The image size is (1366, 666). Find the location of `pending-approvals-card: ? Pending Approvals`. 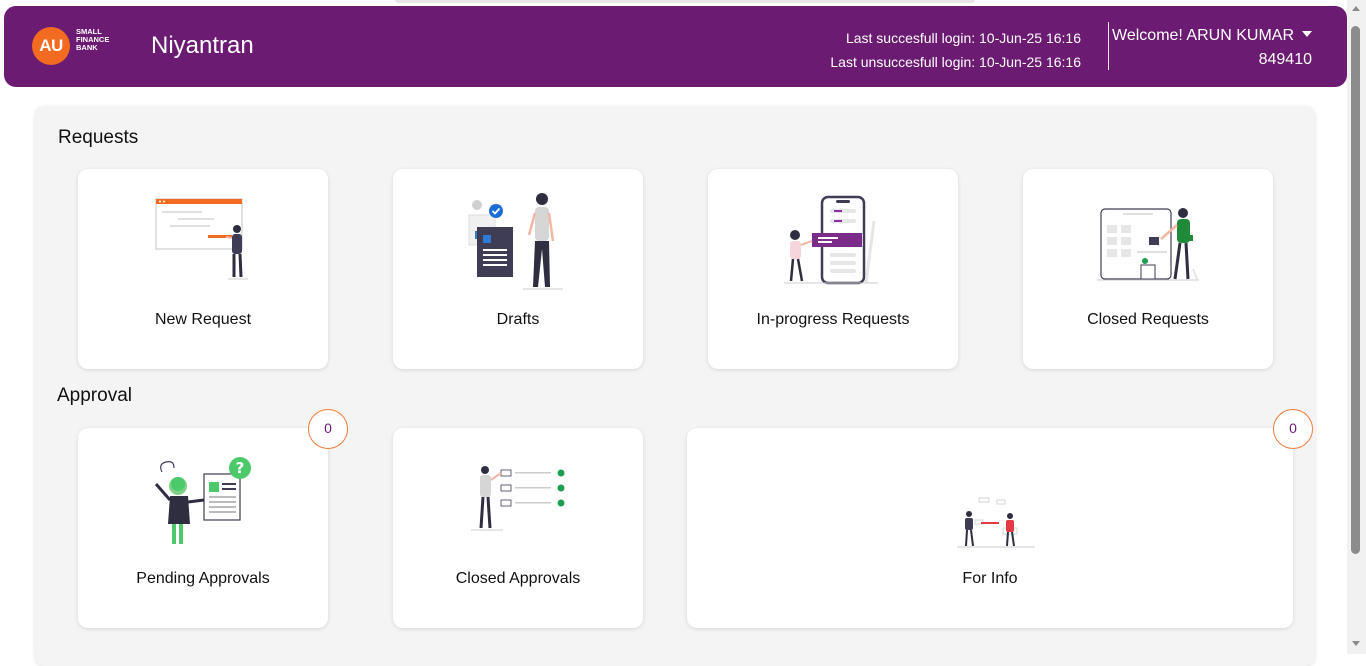

pending-approvals-card: ? Pending Approvals is located at coordinates (203, 528).